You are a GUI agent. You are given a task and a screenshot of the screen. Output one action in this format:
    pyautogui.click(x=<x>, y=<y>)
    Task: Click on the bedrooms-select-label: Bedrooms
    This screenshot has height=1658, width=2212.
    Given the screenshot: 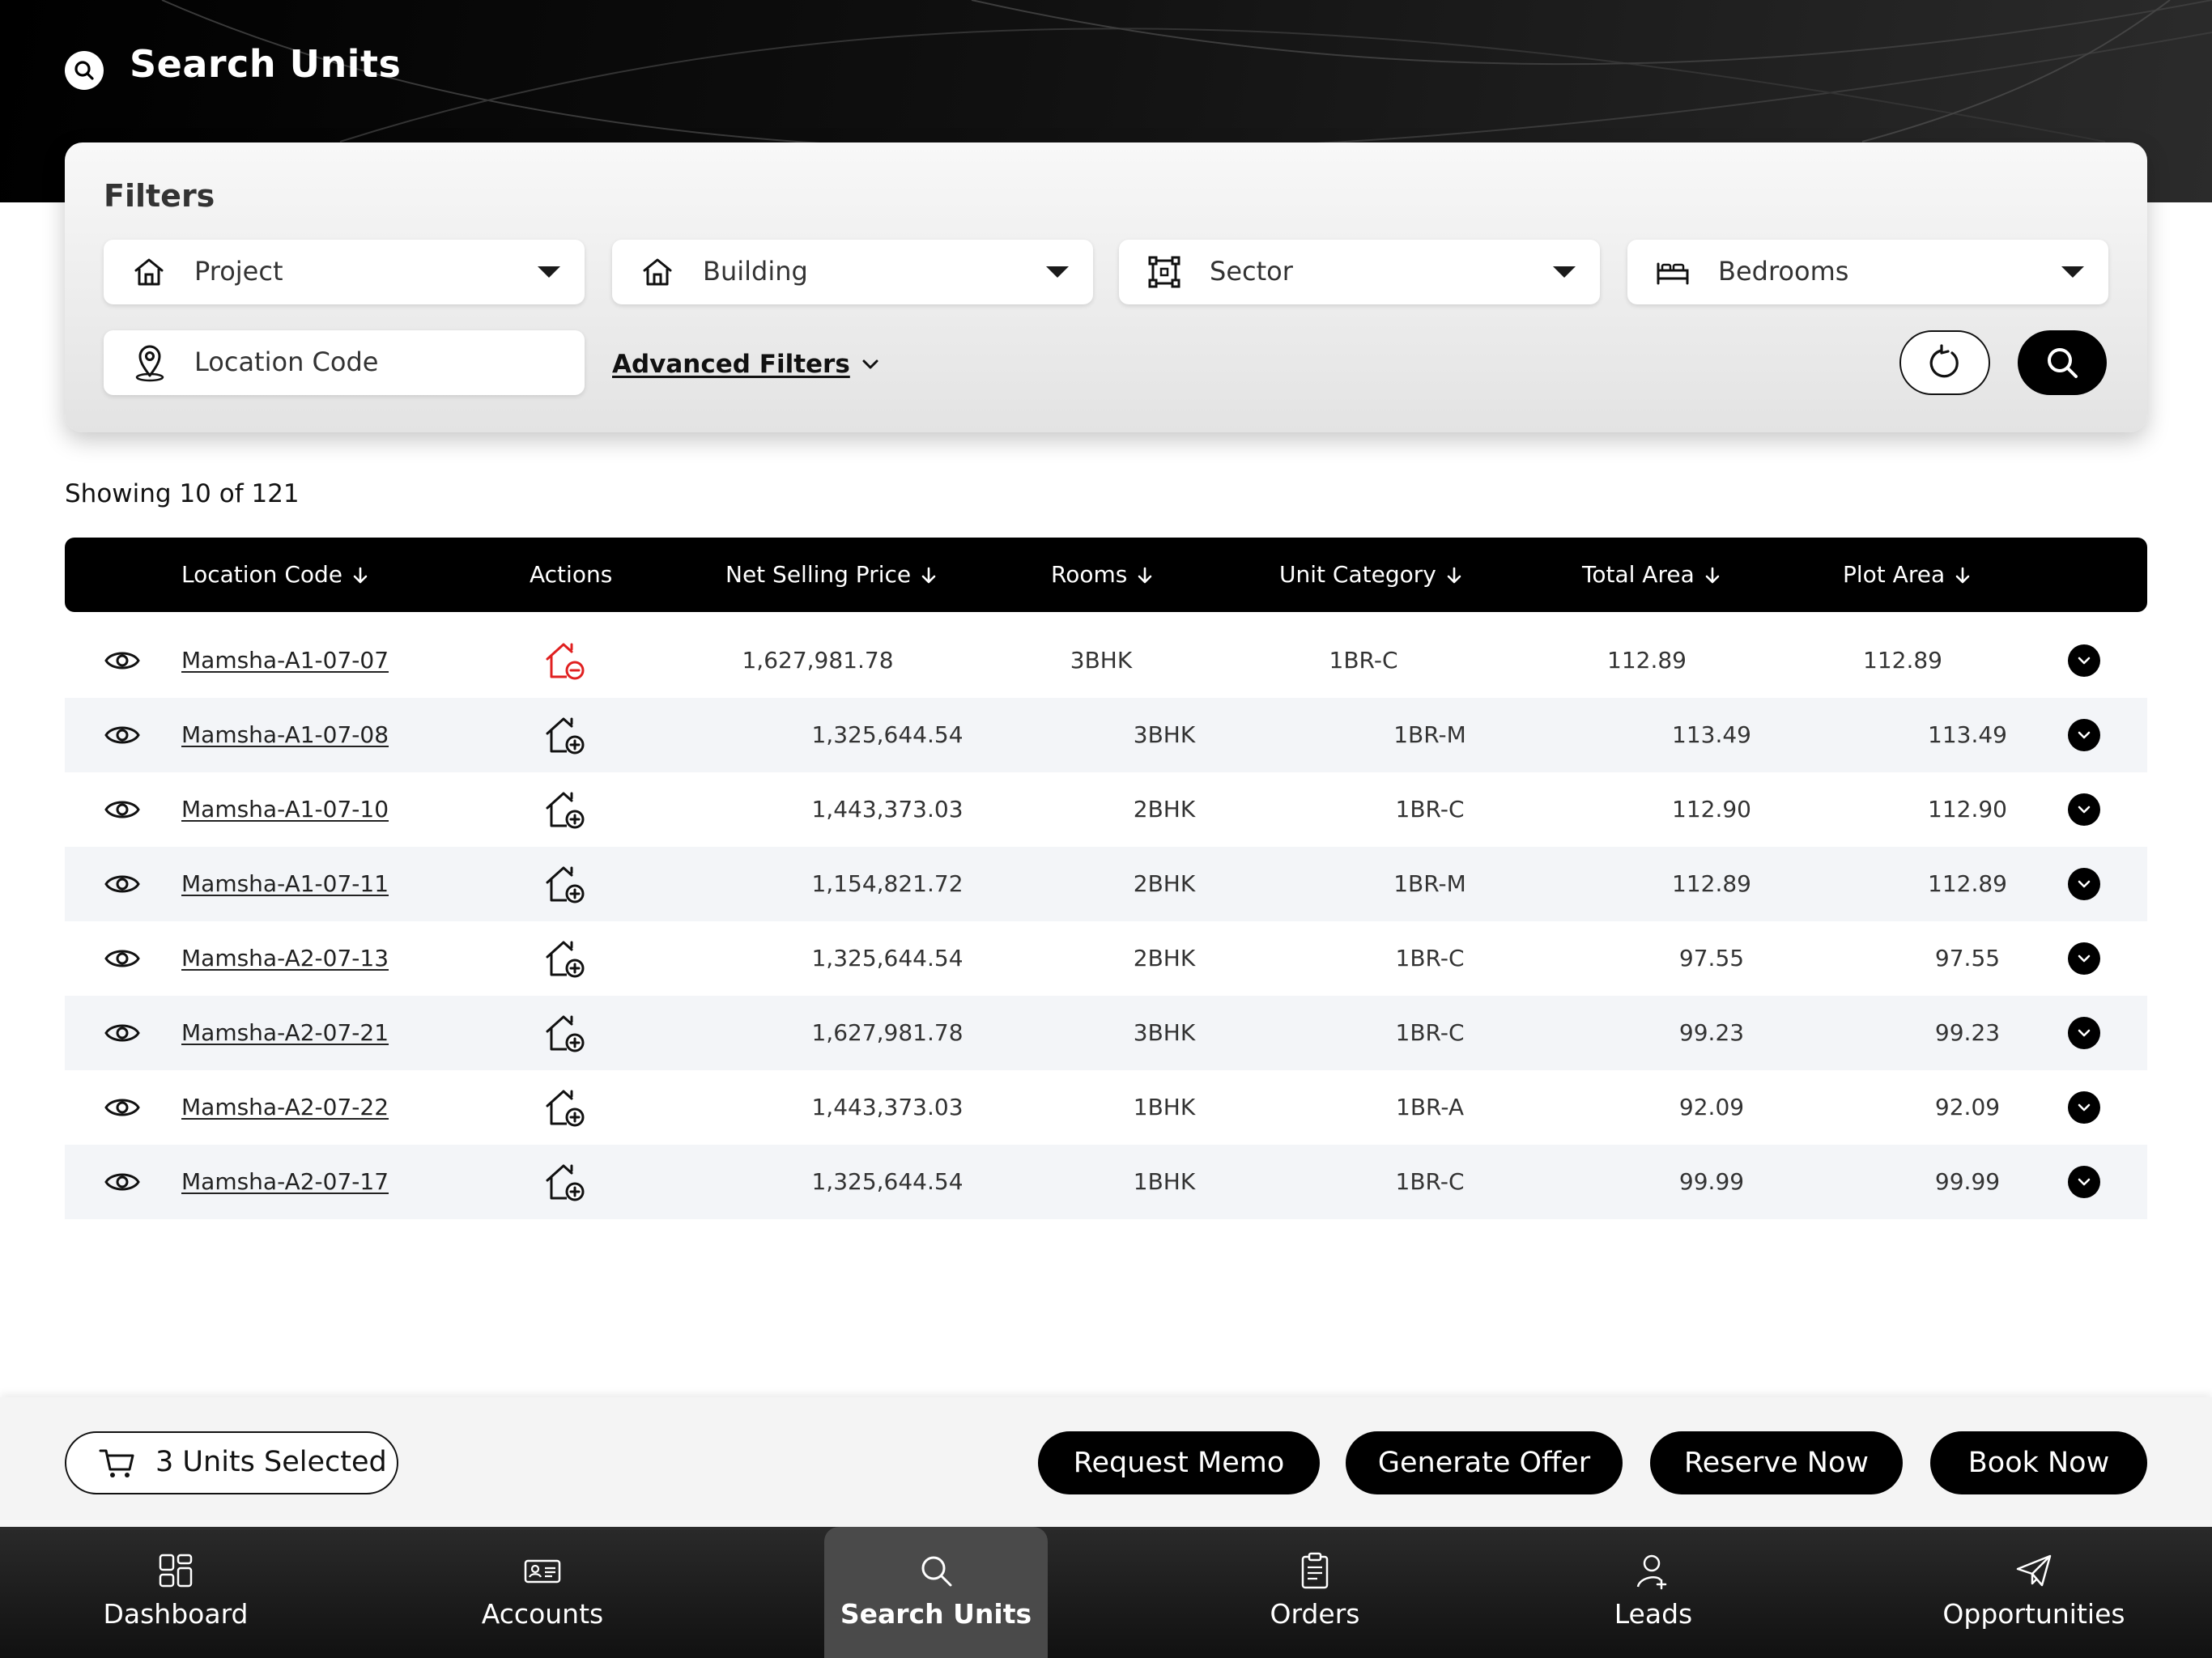 What is the action you would take?
    pyautogui.click(x=1783, y=271)
    